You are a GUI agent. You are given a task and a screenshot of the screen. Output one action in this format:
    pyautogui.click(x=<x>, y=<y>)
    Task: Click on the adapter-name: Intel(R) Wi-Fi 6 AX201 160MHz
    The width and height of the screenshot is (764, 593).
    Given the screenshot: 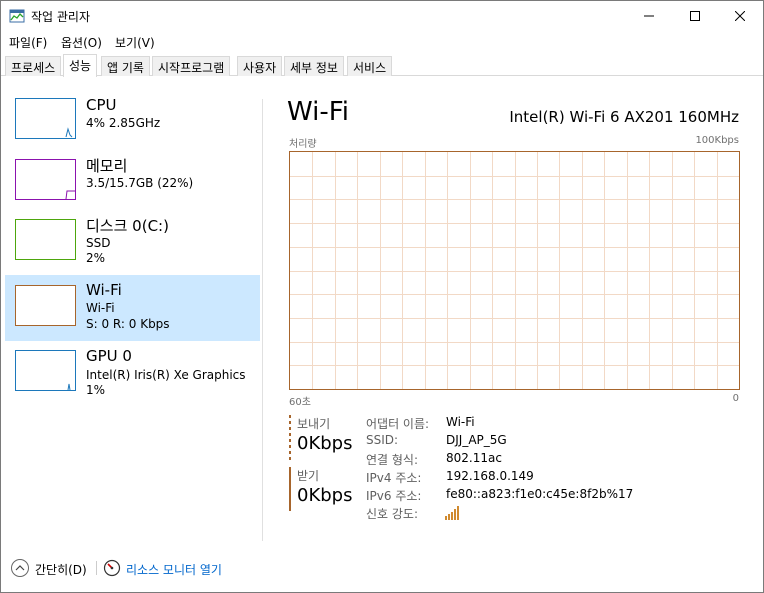 What is the action you would take?
    pyautogui.click(x=624, y=117)
    